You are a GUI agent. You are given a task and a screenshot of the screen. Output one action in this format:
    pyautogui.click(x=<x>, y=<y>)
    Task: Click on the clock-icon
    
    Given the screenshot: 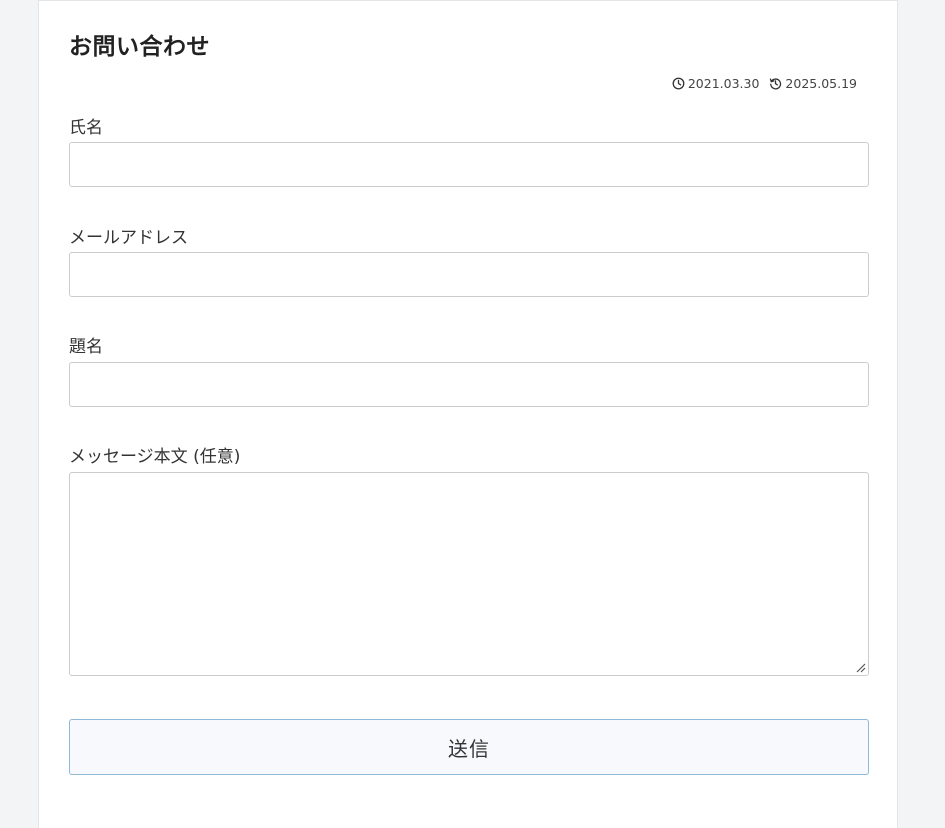 What is the action you would take?
    pyautogui.click(x=678, y=83)
    